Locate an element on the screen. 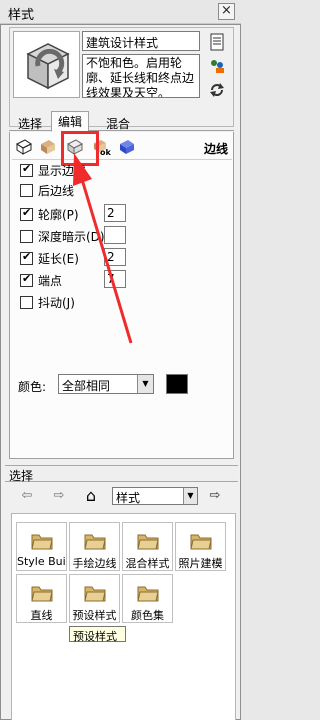 This screenshot has height=720, width=320. tab-select: 选择 is located at coordinates (30, 122).